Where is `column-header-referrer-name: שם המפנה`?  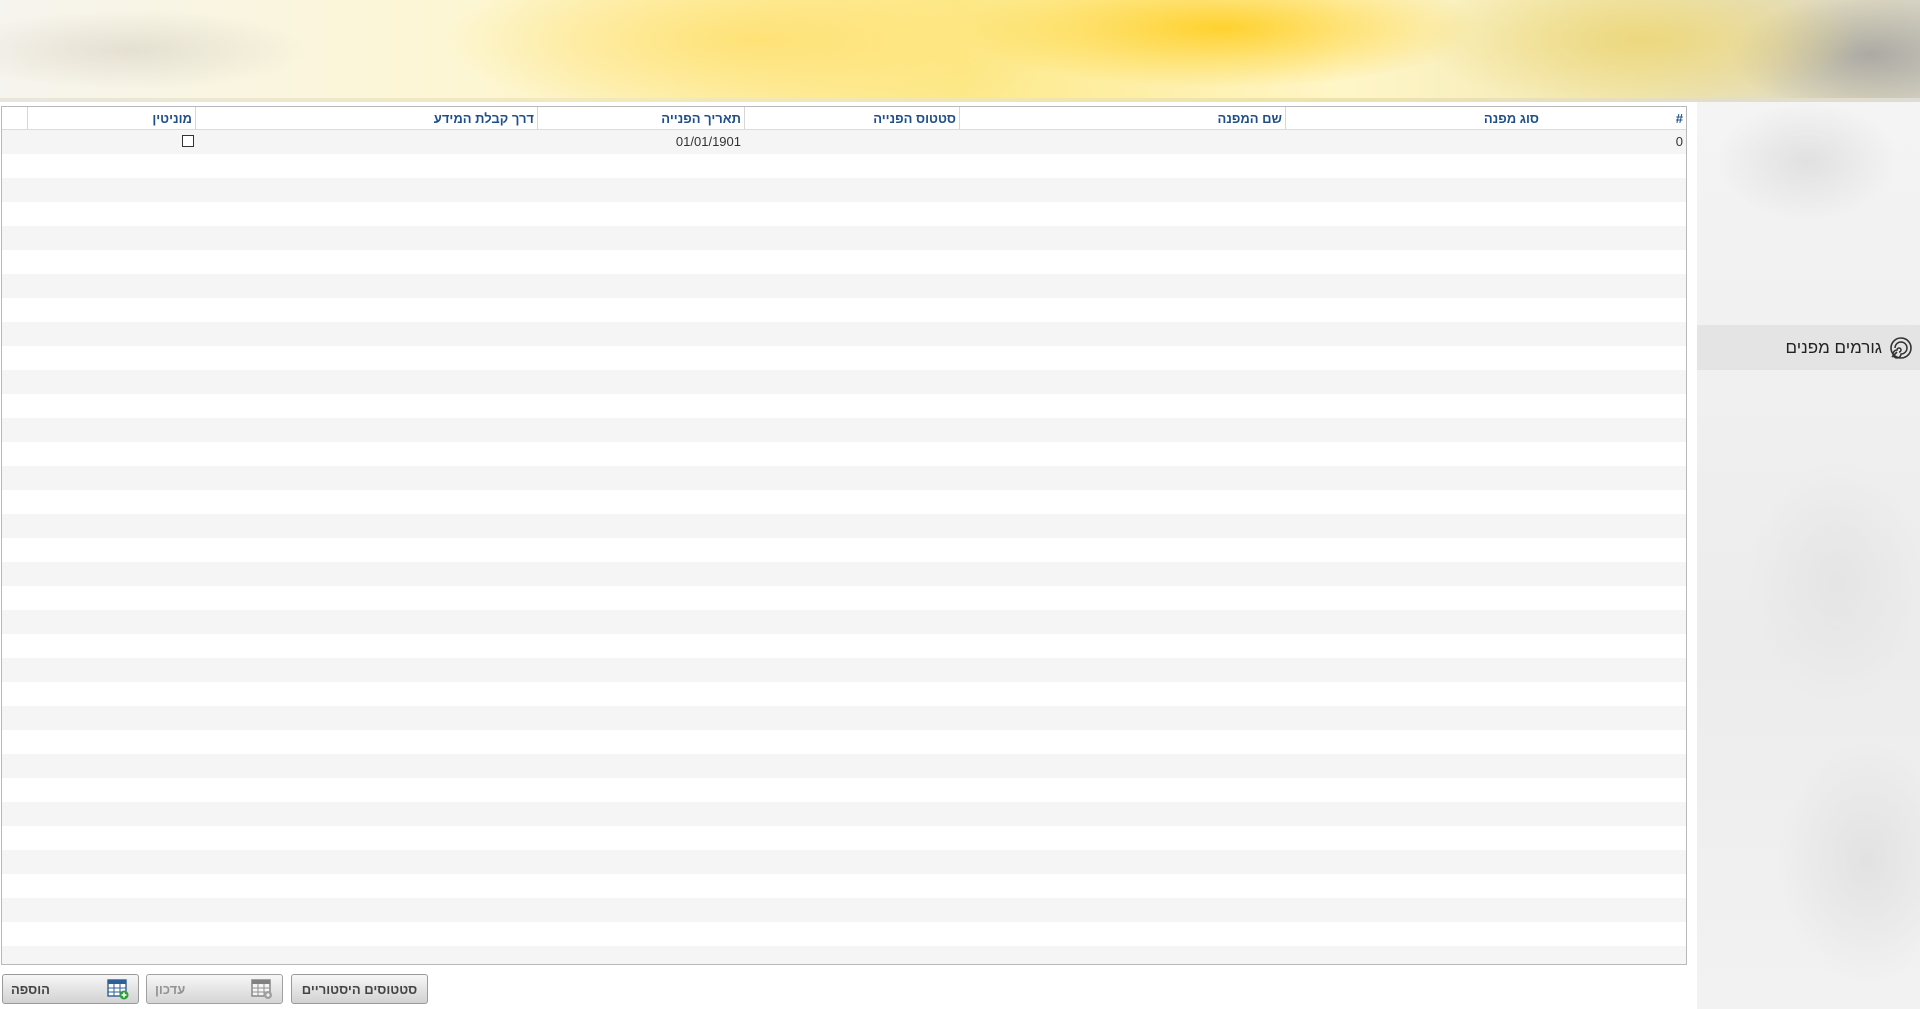 column-header-referrer-name: שם המפנה is located at coordinates (1122, 118).